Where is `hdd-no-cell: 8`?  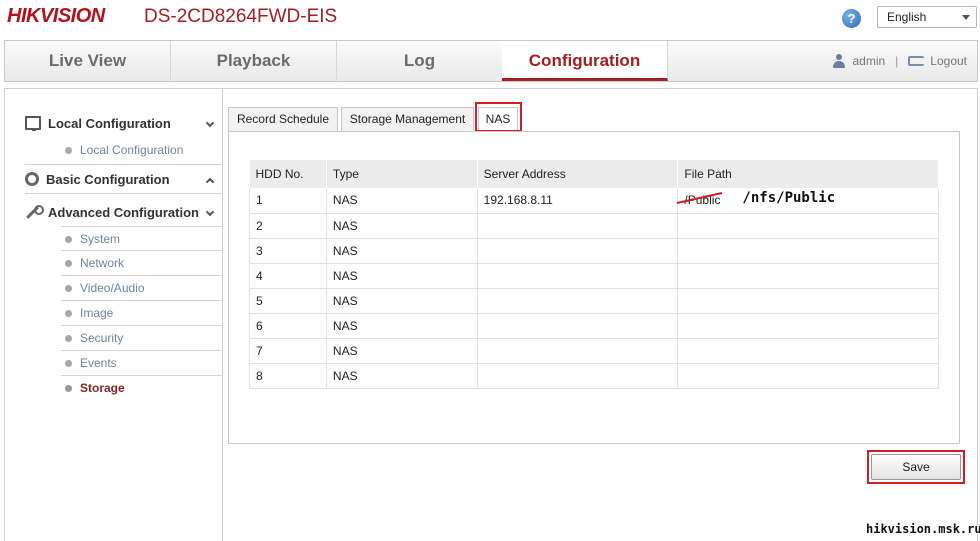
hdd-no-cell: 8 is located at coordinates (288, 376).